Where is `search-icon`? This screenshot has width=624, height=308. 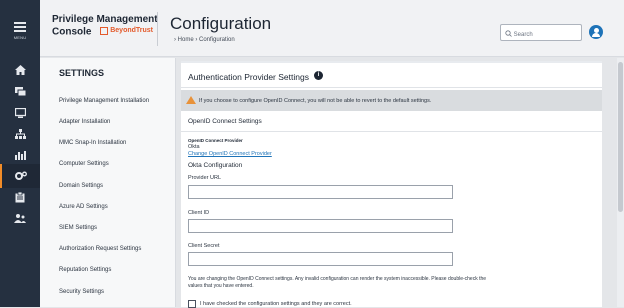 search-icon is located at coordinates (508, 33).